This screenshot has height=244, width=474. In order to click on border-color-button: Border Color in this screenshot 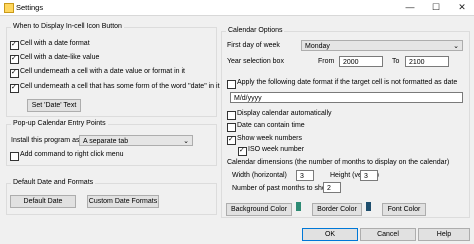, I will do `click(337, 209)`.